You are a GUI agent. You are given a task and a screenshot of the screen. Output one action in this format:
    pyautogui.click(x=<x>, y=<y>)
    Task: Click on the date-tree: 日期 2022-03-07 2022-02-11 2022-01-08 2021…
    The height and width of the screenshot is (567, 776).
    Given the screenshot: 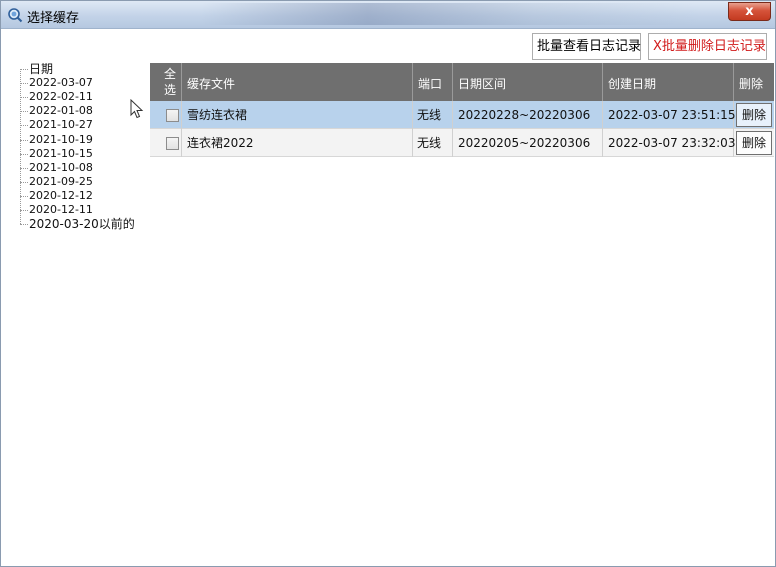 What is the action you would take?
    pyautogui.click(x=81, y=147)
    